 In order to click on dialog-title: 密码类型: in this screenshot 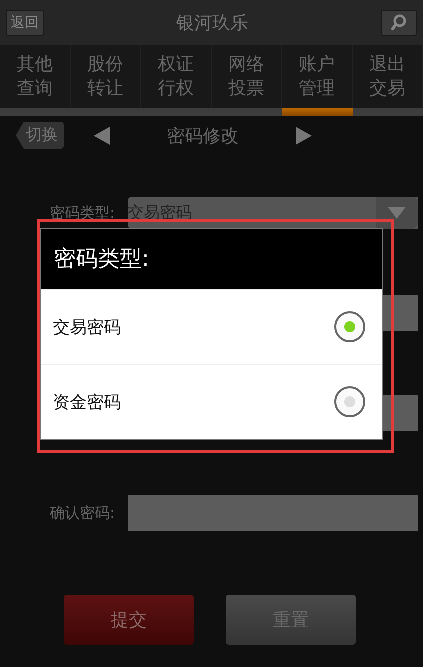, I will do `click(211, 259)`.